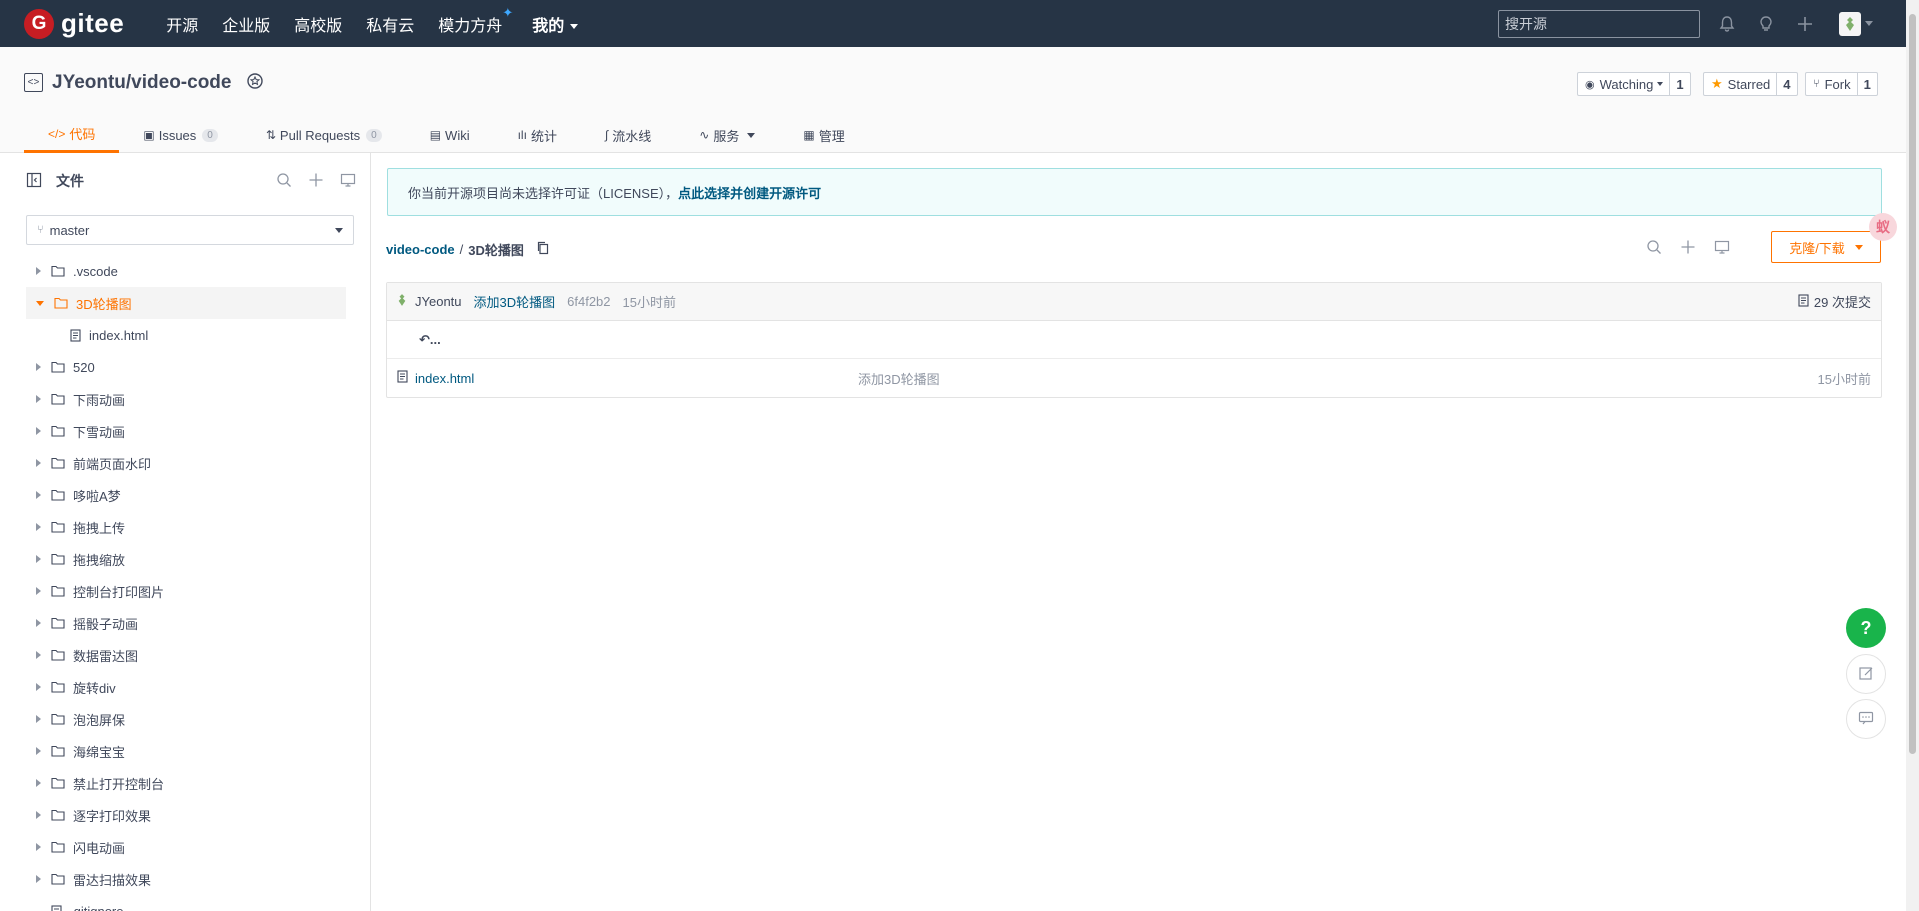 The height and width of the screenshot is (911, 1919). Describe the element at coordinates (186, 463) in the screenshot. I see `tree-folder: 前端页面水印` at that location.